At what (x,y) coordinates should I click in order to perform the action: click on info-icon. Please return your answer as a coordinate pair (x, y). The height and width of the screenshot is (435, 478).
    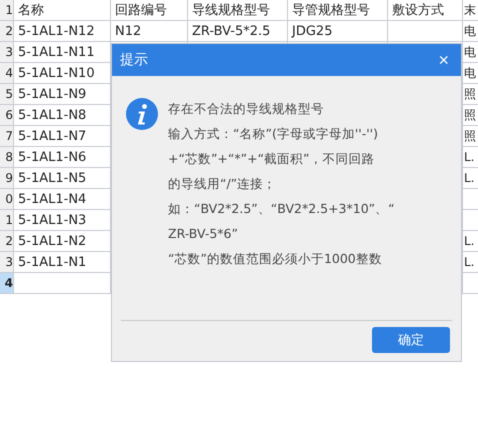
    Looking at the image, I should click on (142, 114).